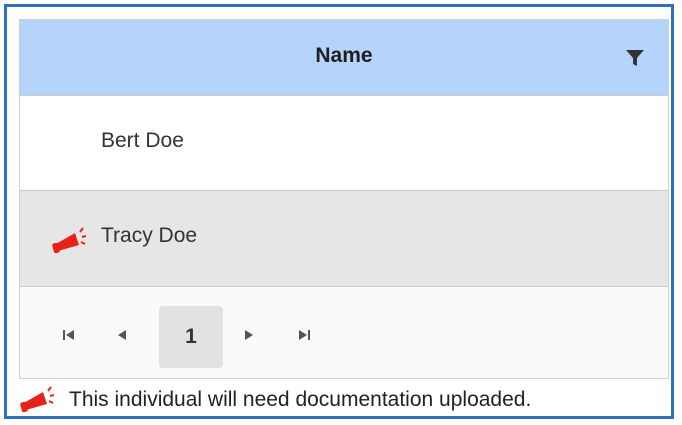 The width and height of the screenshot is (682, 425). I want to click on page-number-button: 1, so click(191, 337).